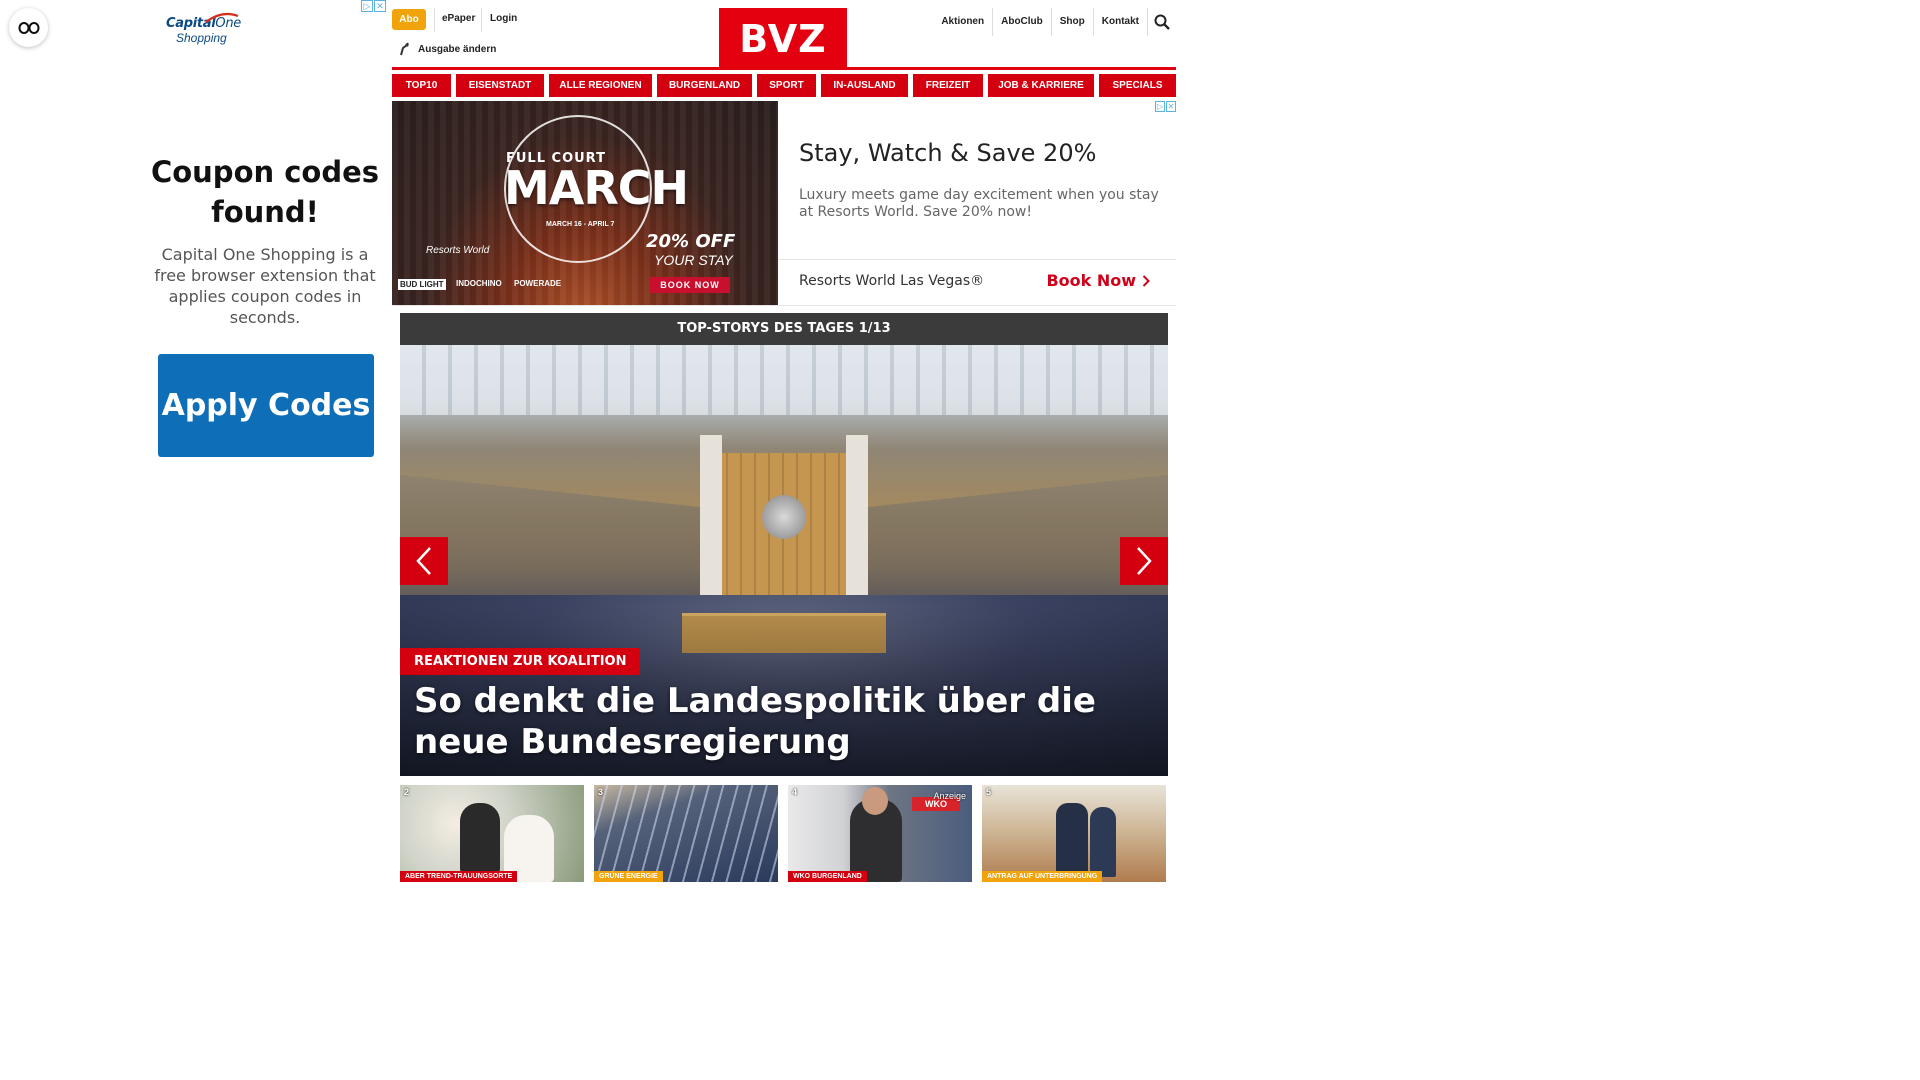 The height and width of the screenshot is (1080, 1920). I want to click on thumb-story-2: 2 ABER TREND-TRAUUNGSORTE, so click(492, 833).